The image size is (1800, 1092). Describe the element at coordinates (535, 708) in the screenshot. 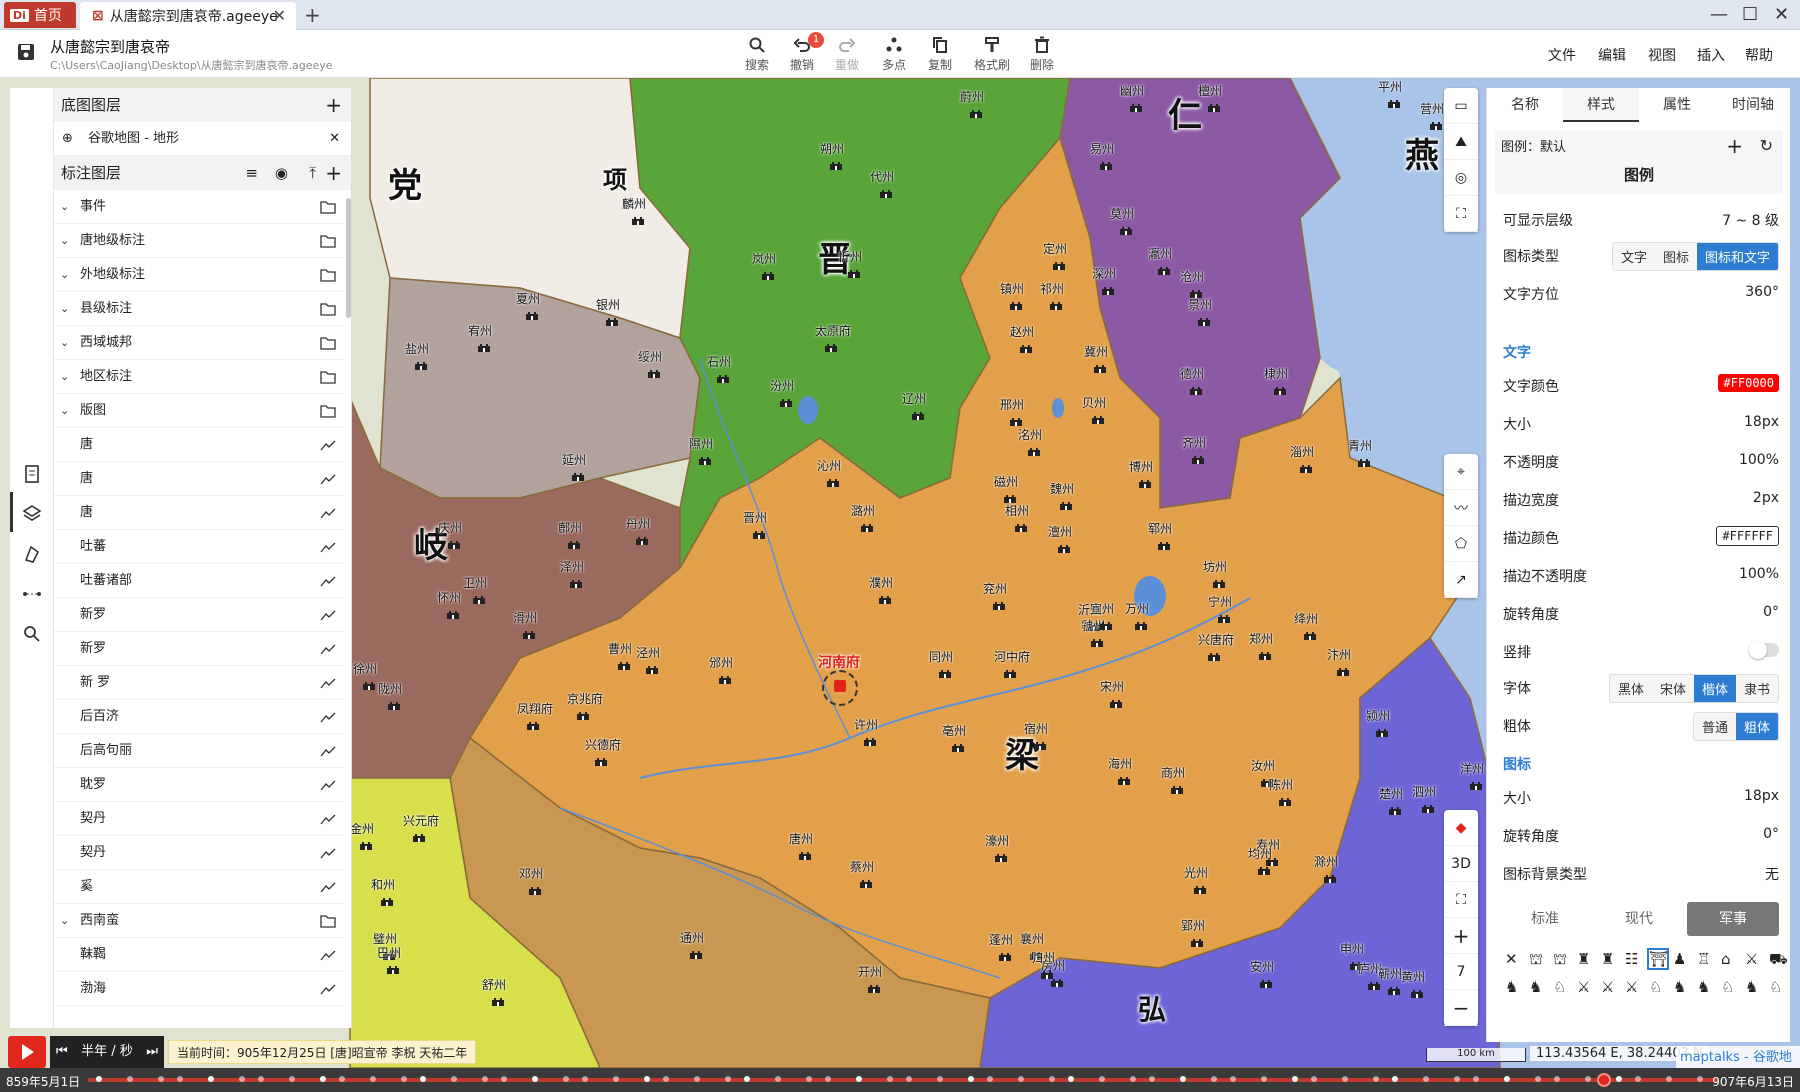

I see `place-label: 凤翔府` at that location.